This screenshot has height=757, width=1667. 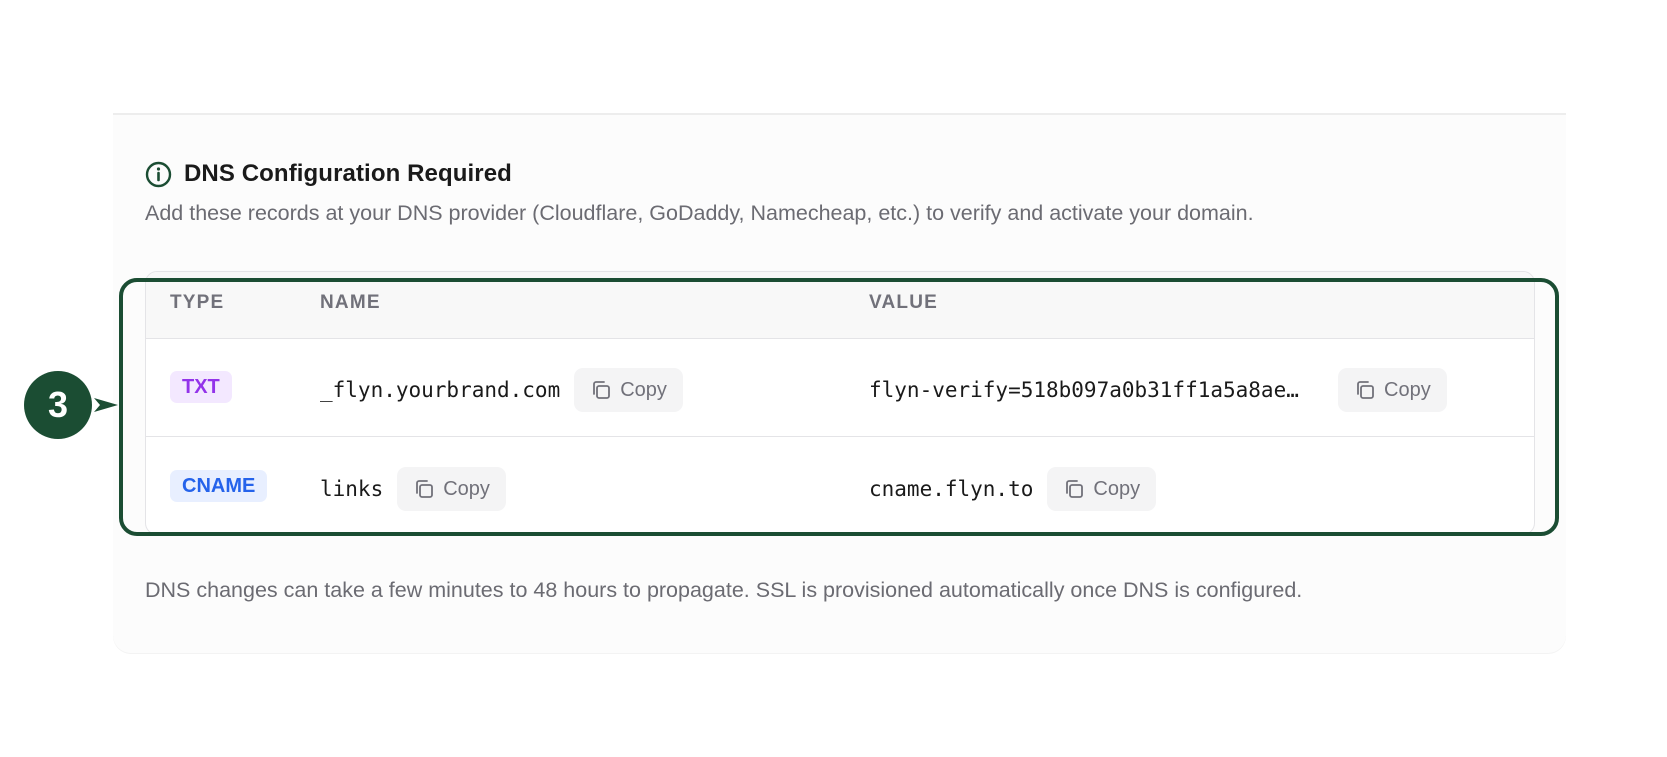 I want to click on column-header-value: VALUE, so click(x=903, y=302).